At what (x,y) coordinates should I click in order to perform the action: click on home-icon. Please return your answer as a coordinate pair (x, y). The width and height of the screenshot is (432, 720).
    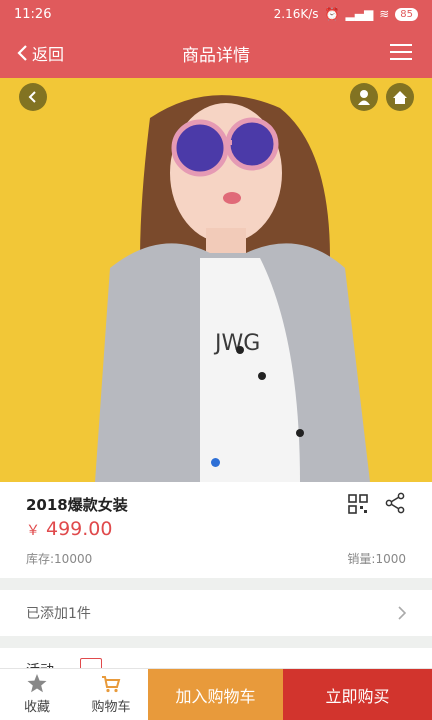
    Looking at the image, I should click on (400, 97).